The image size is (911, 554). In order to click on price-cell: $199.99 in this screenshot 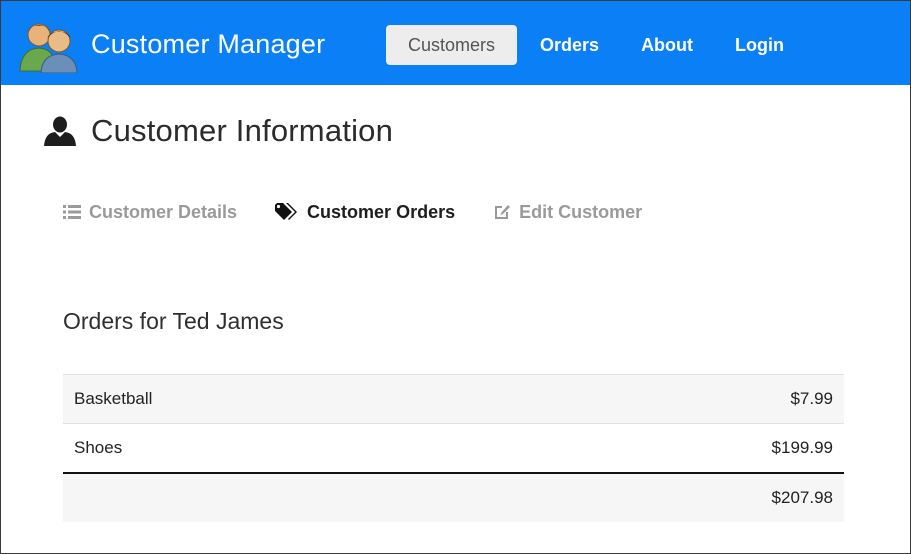, I will do `click(666, 448)`.